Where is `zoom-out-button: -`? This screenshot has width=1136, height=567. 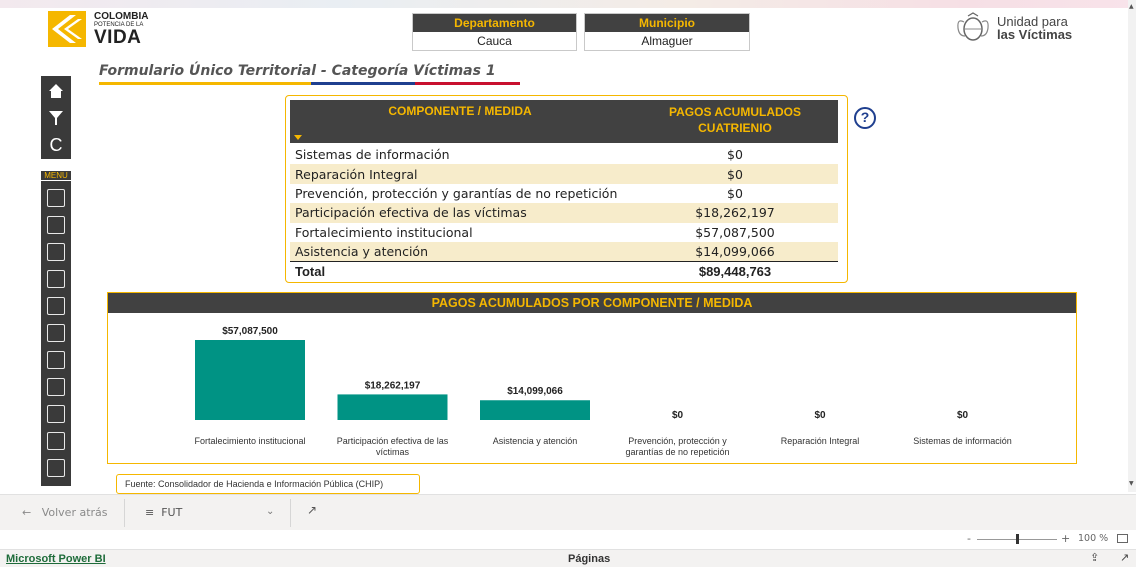 zoom-out-button: - is located at coordinates (969, 538).